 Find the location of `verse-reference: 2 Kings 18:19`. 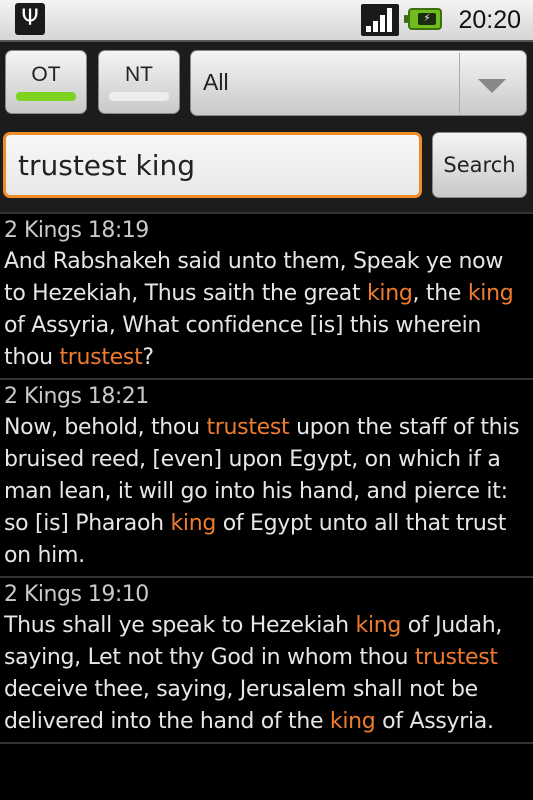

verse-reference: 2 Kings 18:19 is located at coordinates (76, 230).